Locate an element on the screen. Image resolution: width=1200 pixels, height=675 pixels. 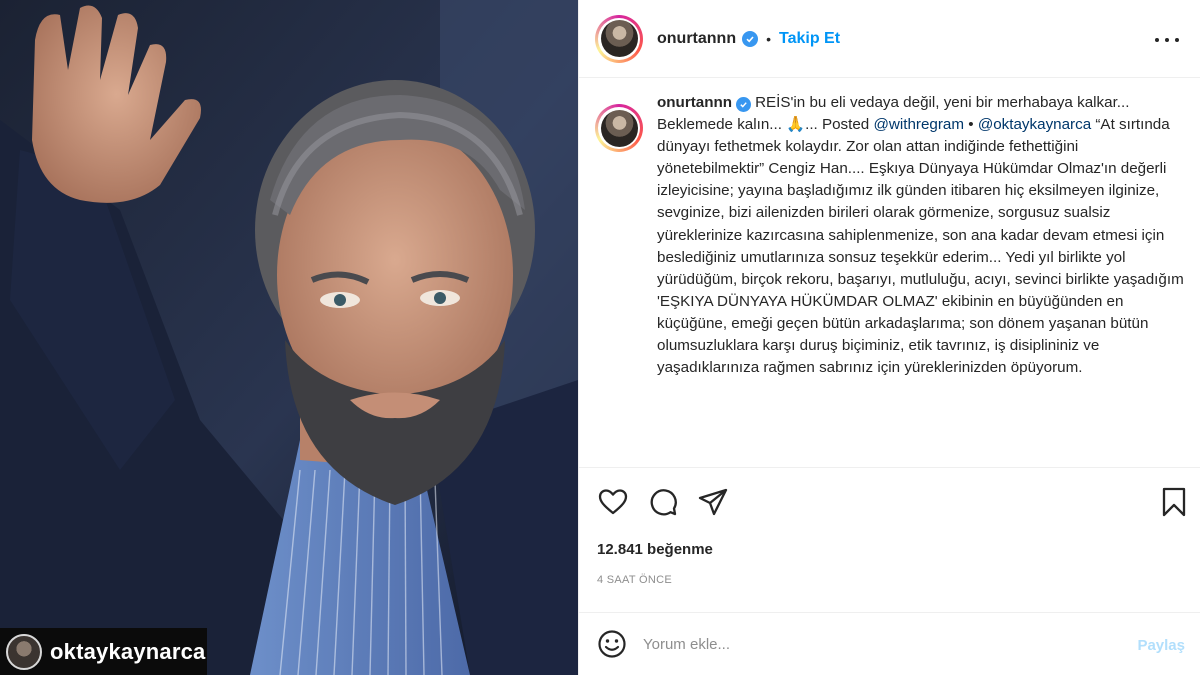
post-timestamp: 4 SAAT ÖNCE is located at coordinates (634, 580).